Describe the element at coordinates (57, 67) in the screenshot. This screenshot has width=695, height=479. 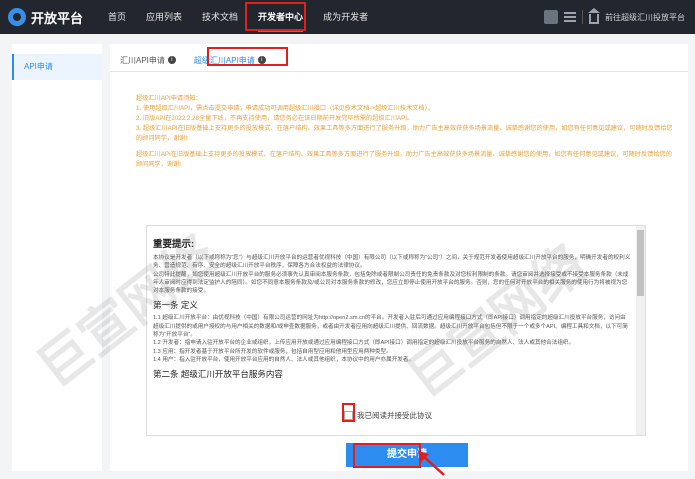
I see `sidebar-item-api-apply: API申请` at that location.